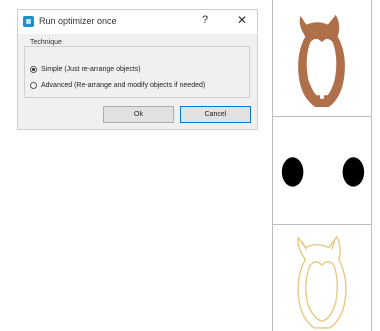  Describe the element at coordinates (323, 172) in the screenshot. I see `eyes-image` at that location.